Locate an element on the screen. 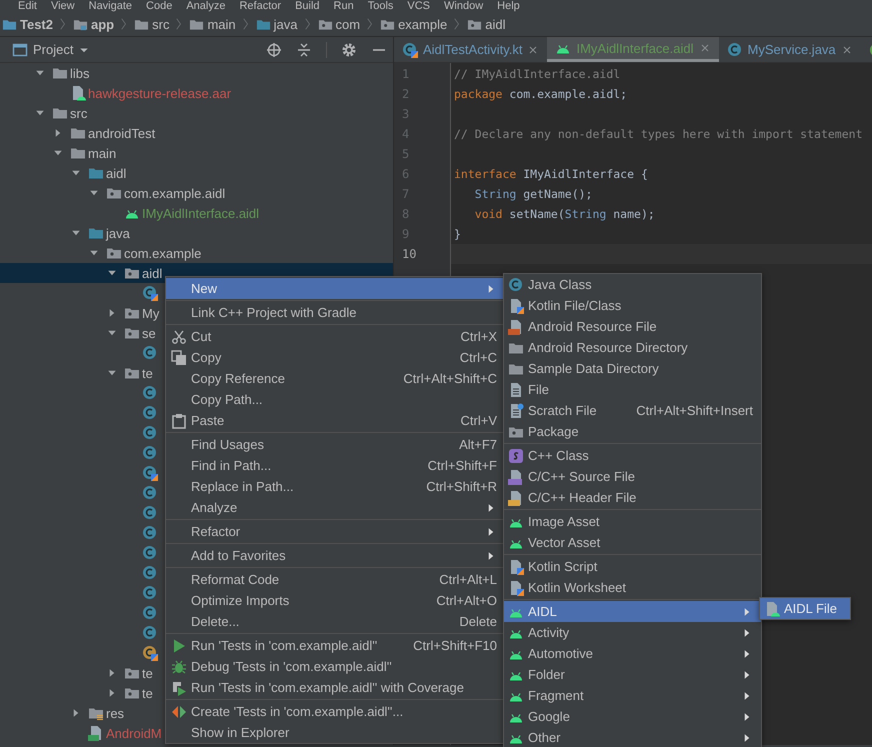  code-line: } is located at coordinates (457, 234).